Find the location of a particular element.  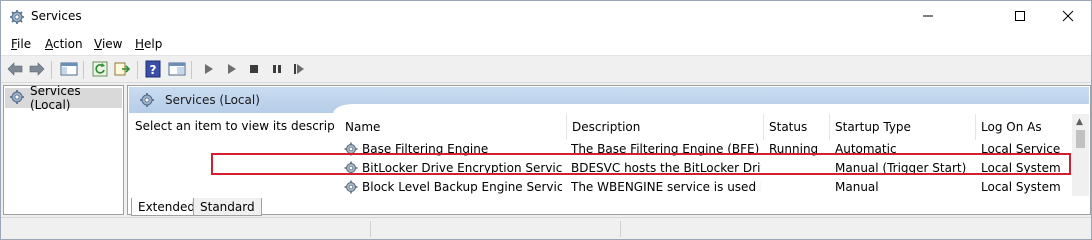

menu-view-label: iew is located at coordinates (112, 44).